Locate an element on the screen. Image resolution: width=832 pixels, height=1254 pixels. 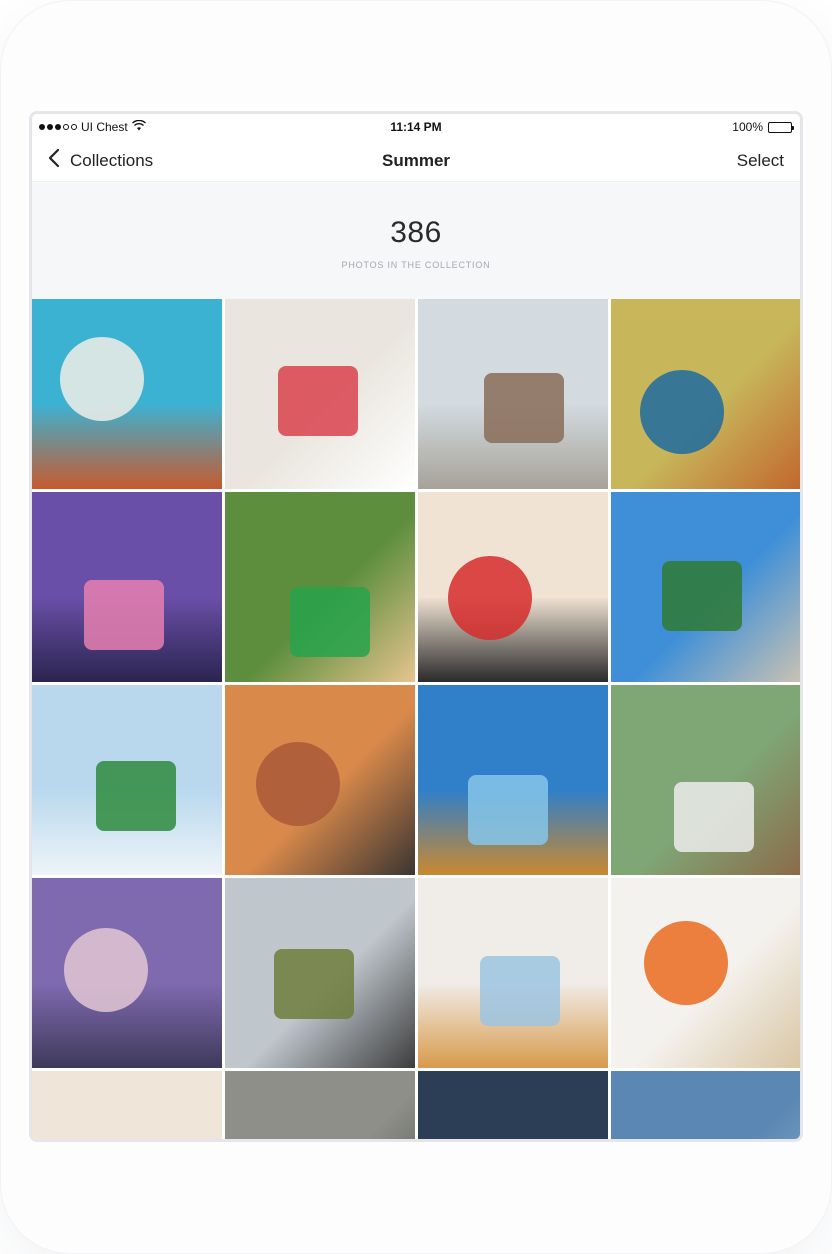
photo-thumbnail-drinks-grapefruit is located at coordinates (127, 1105).